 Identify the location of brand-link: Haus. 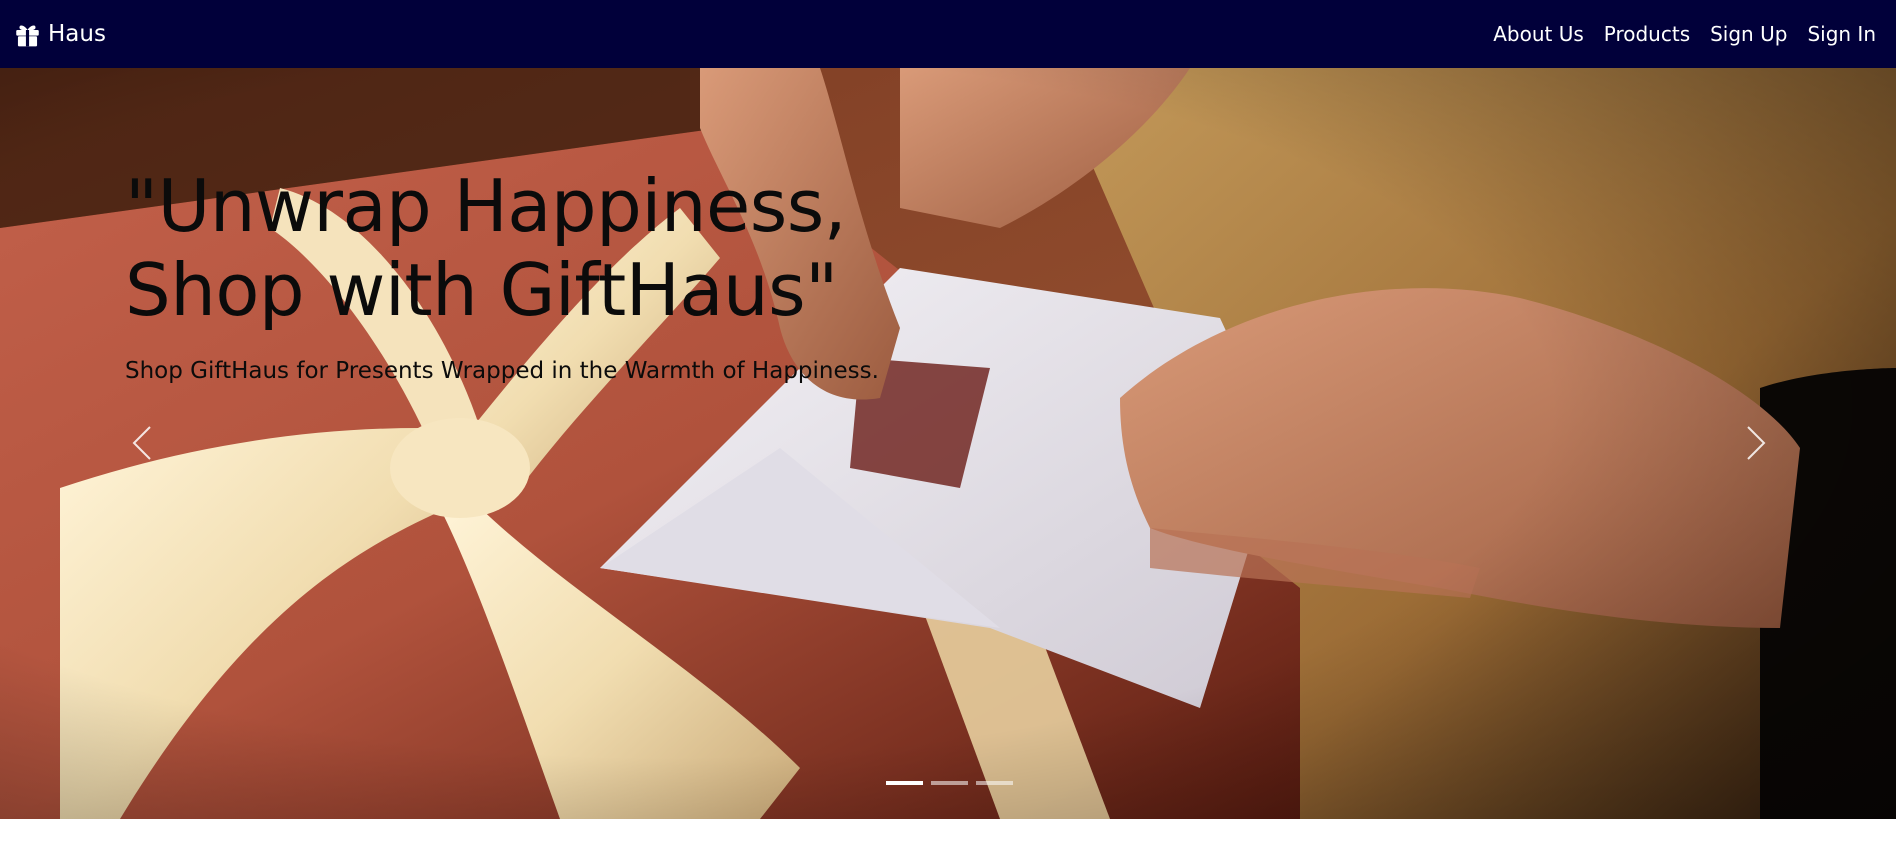
(60, 34).